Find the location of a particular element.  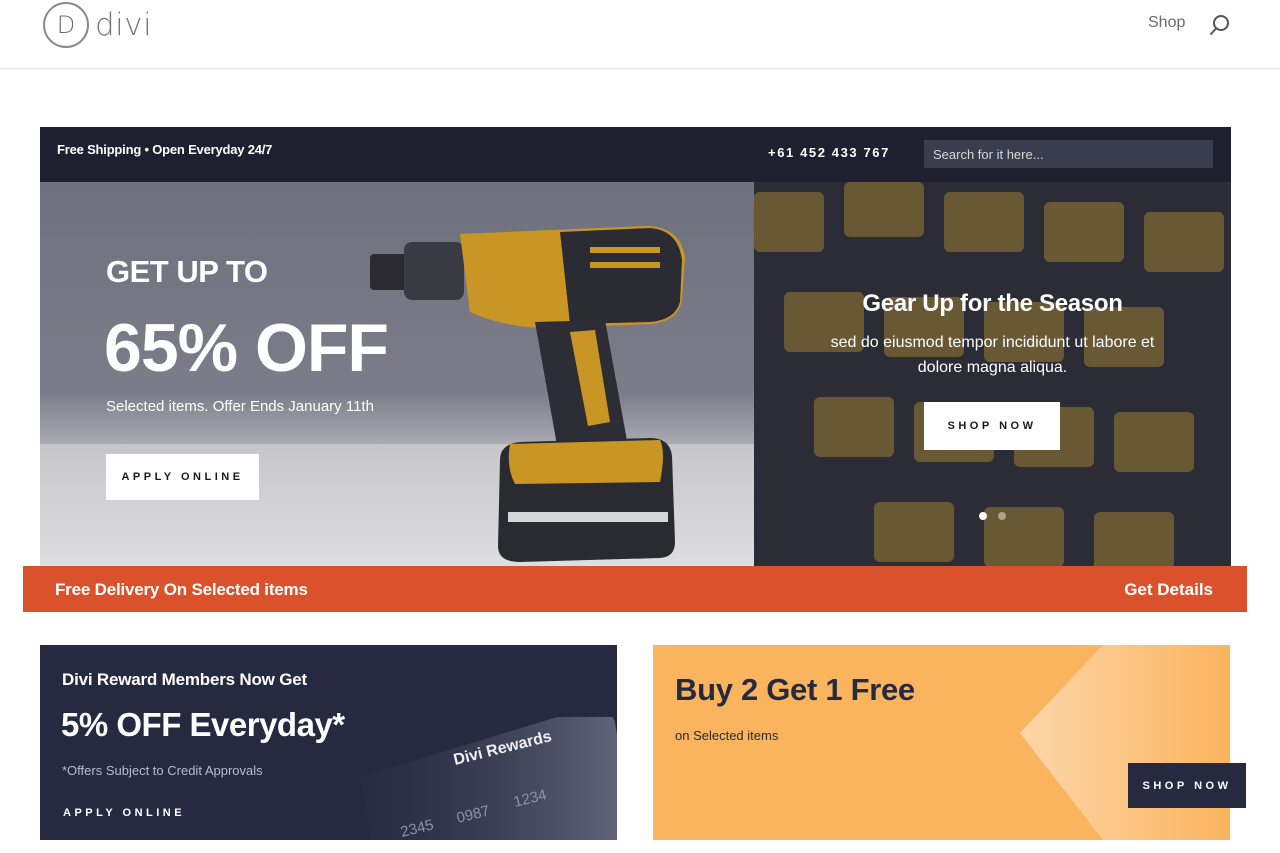

reward-note: *Offers Subject to Credit Approvals is located at coordinates (162, 770).